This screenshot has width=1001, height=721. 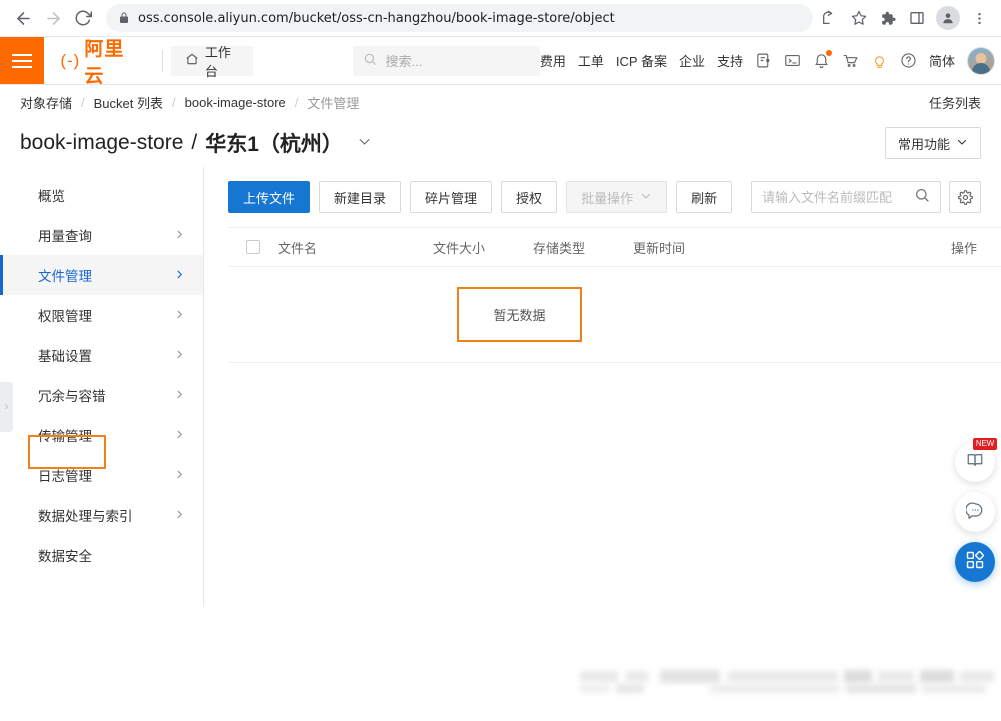 I want to click on cart-icon, so click(x=850, y=60).